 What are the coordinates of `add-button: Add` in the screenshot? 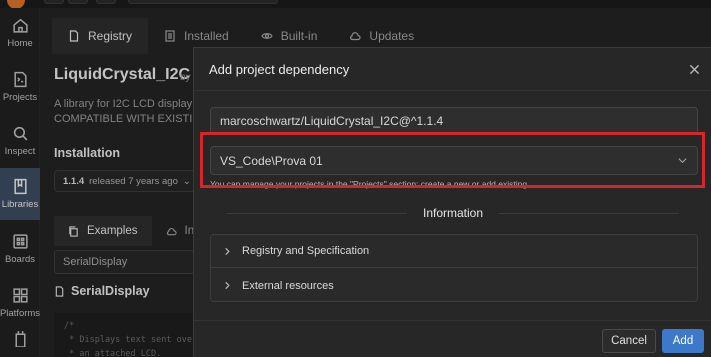 It's located at (683, 341).